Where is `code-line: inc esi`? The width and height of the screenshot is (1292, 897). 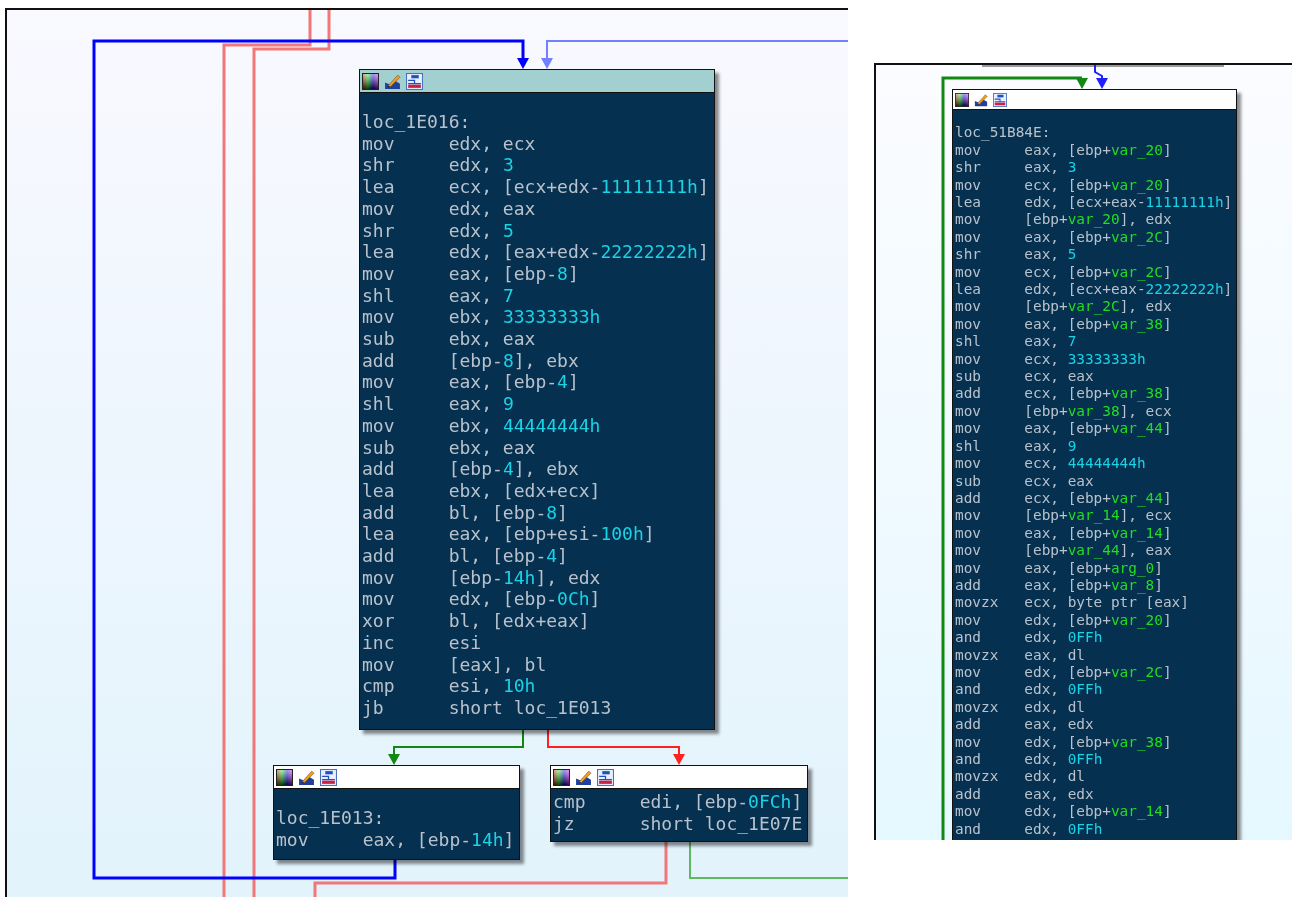 code-line: inc esi is located at coordinates (422, 642).